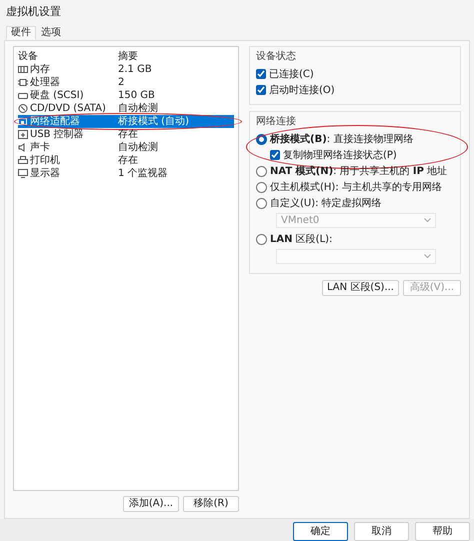 The height and width of the screenshot is (541, 474). What do you see at coordinates (320, 531) in the screenshot?
I see `dialog-button: 确定` at bounding box center [320, 531].